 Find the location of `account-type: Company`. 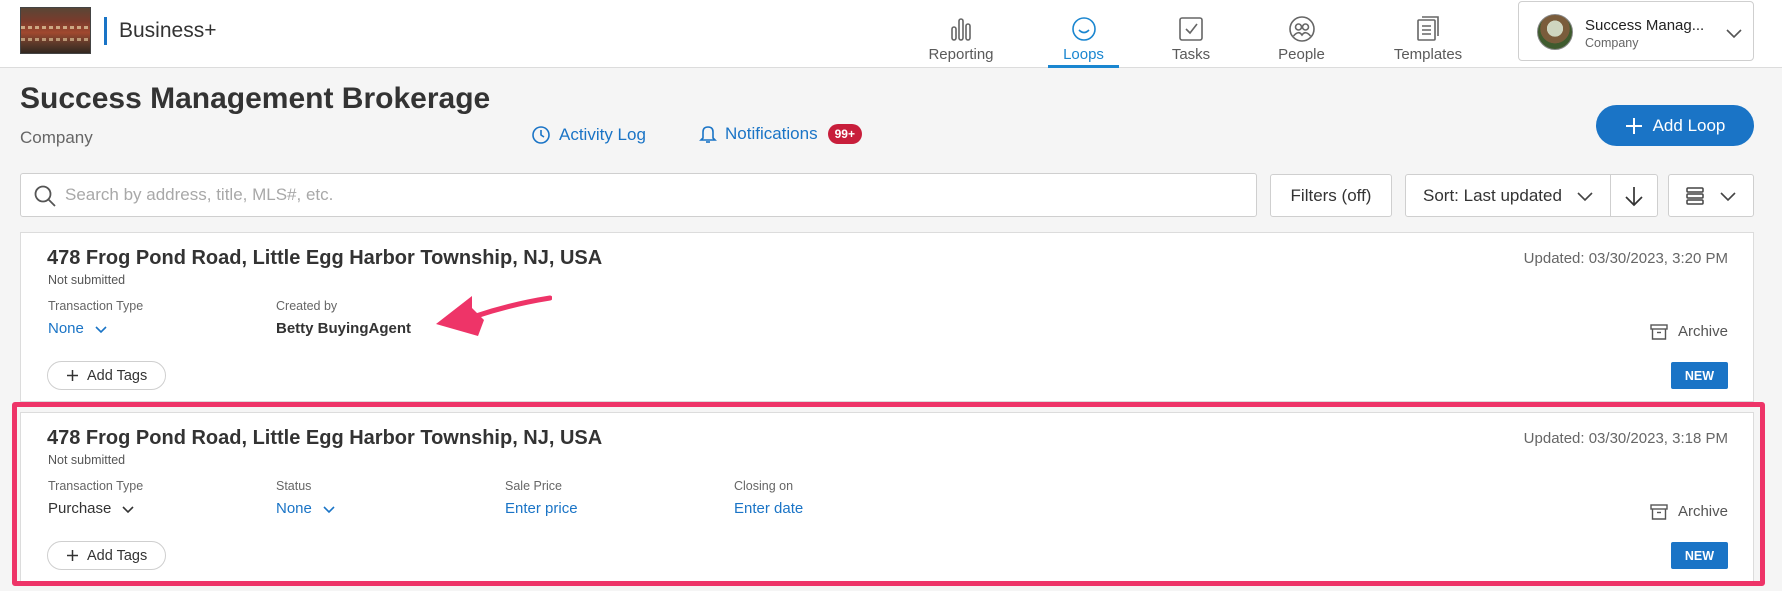

account-type: Company is located at coordinates (1612, 43).